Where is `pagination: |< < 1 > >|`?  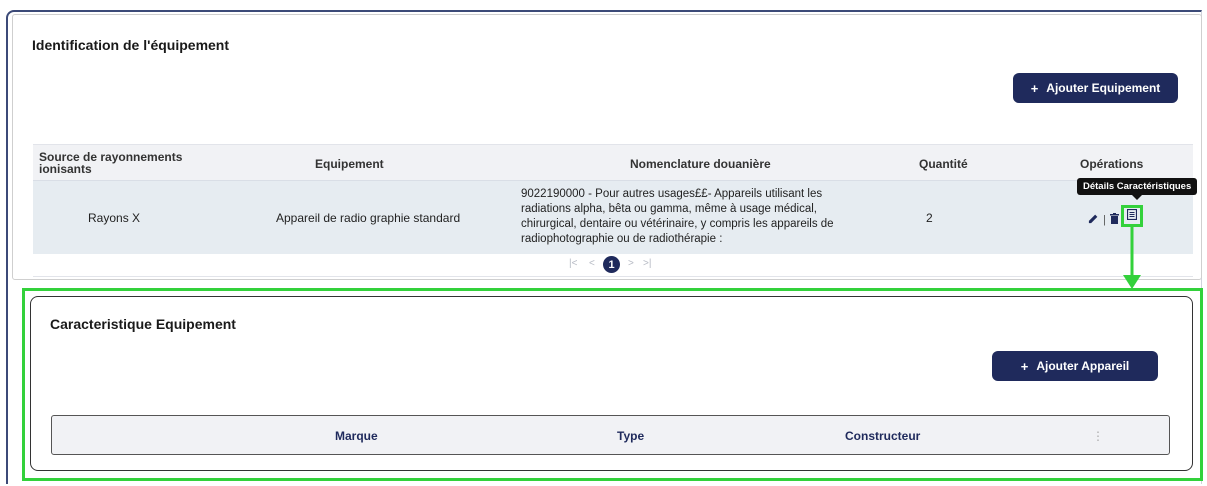 pagination: |< < 1 > >| is located at coordinates (613, 265).